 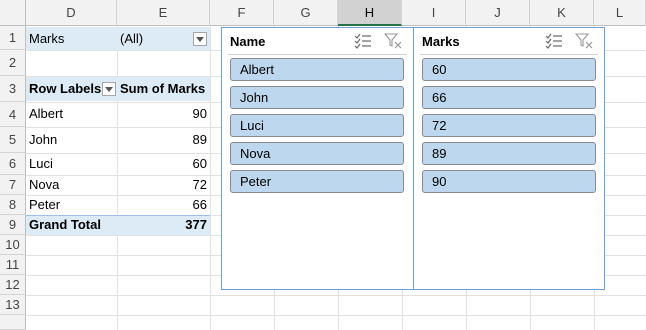 I want to click on pivot-row-value: 60, so click(x=199, y=163).